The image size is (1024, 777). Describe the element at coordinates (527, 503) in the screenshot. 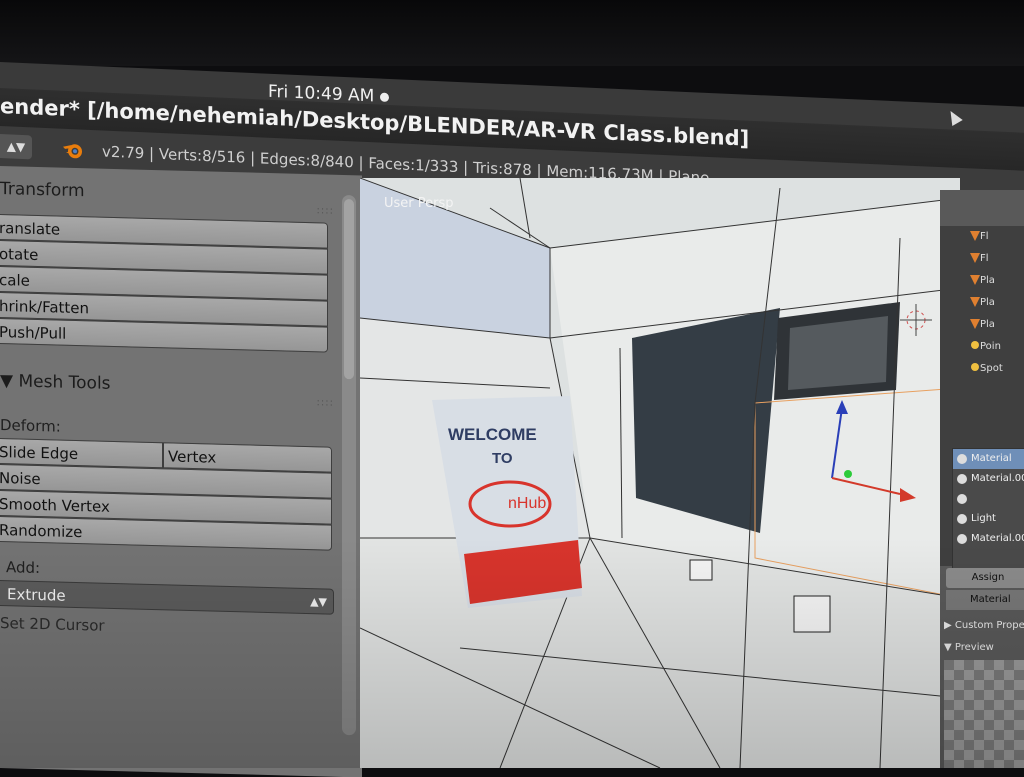

I see `poster-logo: nHub` at that location.